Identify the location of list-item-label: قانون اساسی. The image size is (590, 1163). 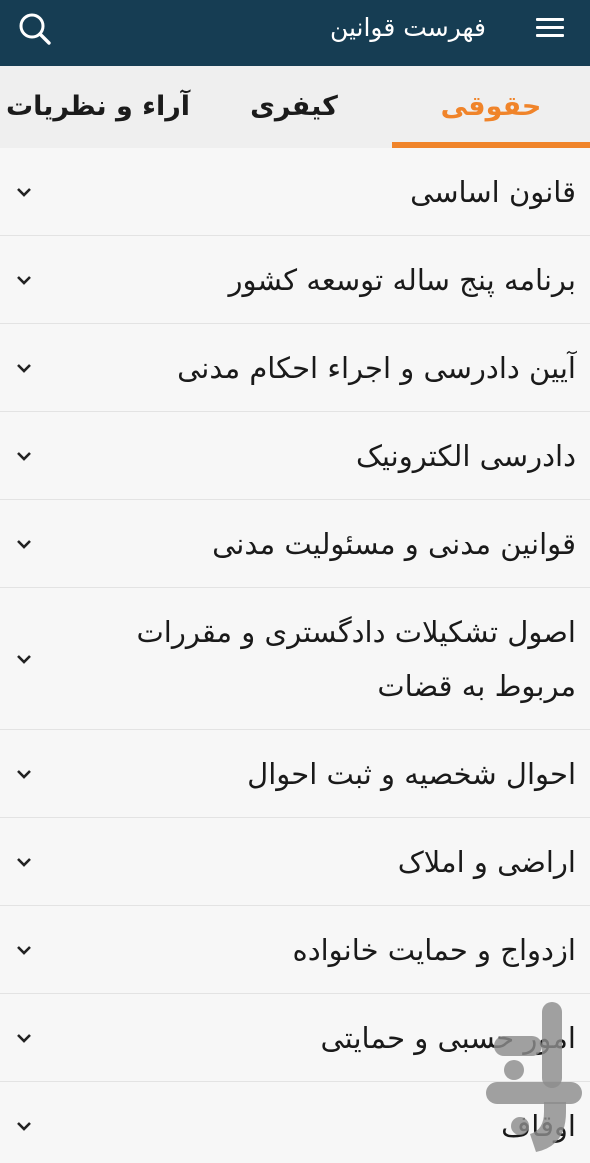
(493, 191).